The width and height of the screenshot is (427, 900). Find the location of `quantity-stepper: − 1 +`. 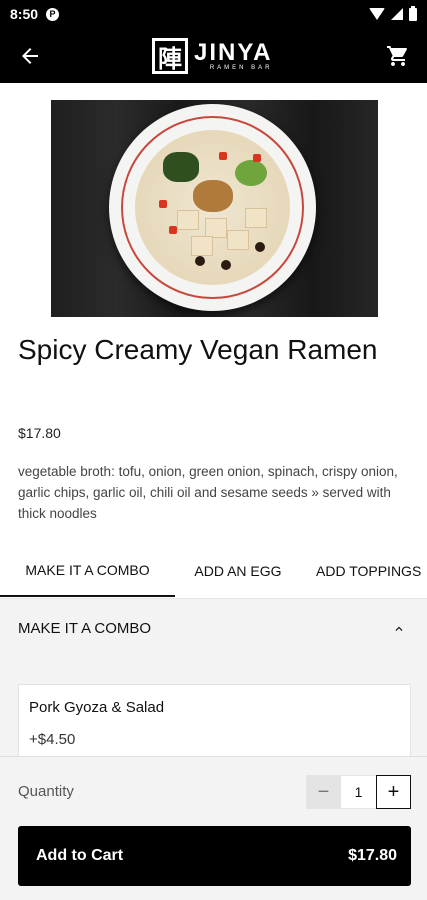

quantity-stepper: − 1 + is located at coordinates (358, 792).